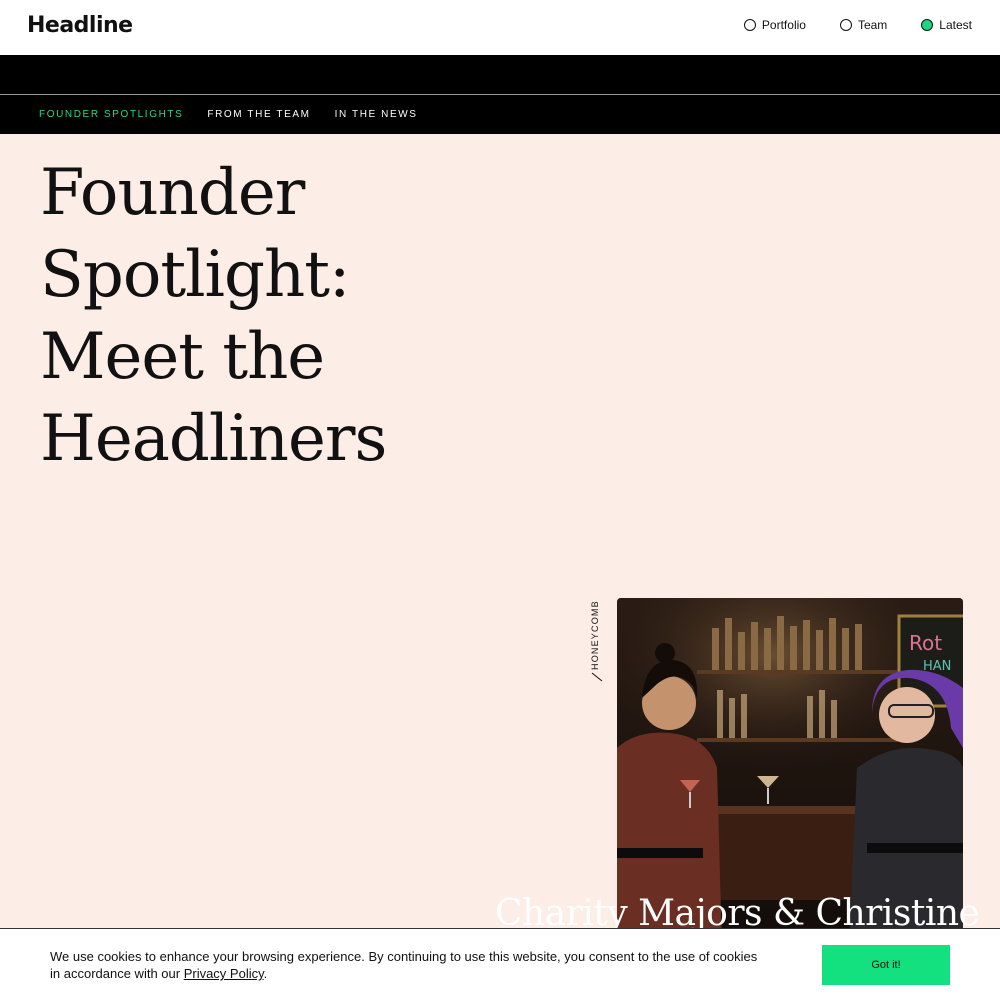  I want to click on accept-cookies-button: Got it!, so click(886, 965).